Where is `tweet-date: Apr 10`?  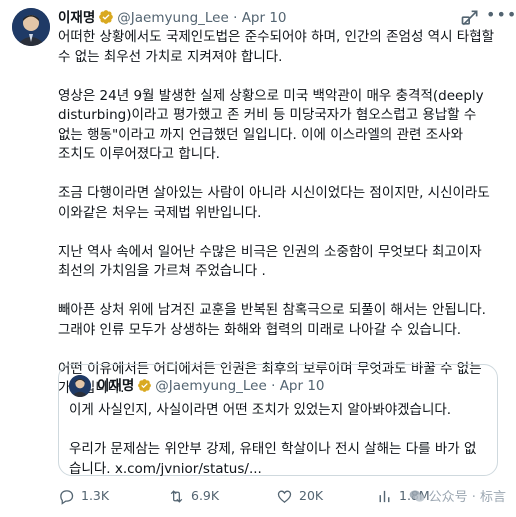
tweet-date: Apr 10 is located at coordinates (264, 18).